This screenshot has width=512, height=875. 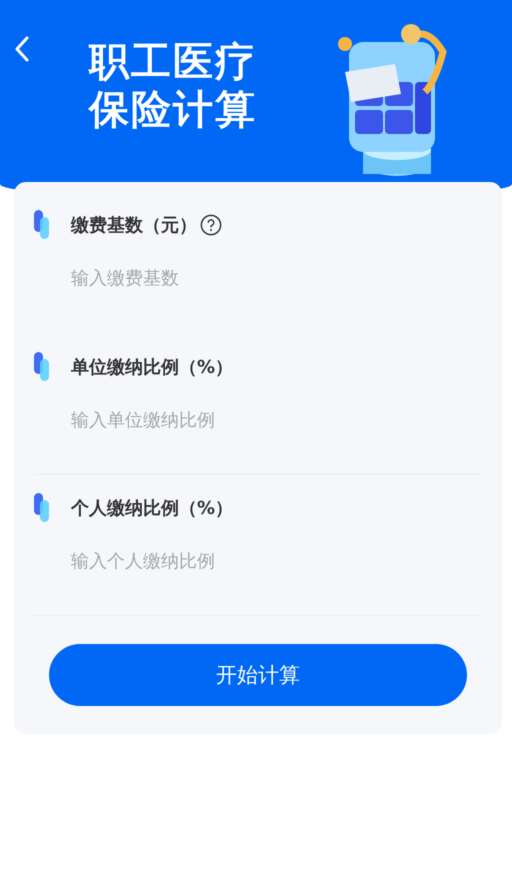 What do you see at coordinates (261, 278) in the screenshot?
I see `input-field: 输入缴费基数` at bounding box center [261, 278].